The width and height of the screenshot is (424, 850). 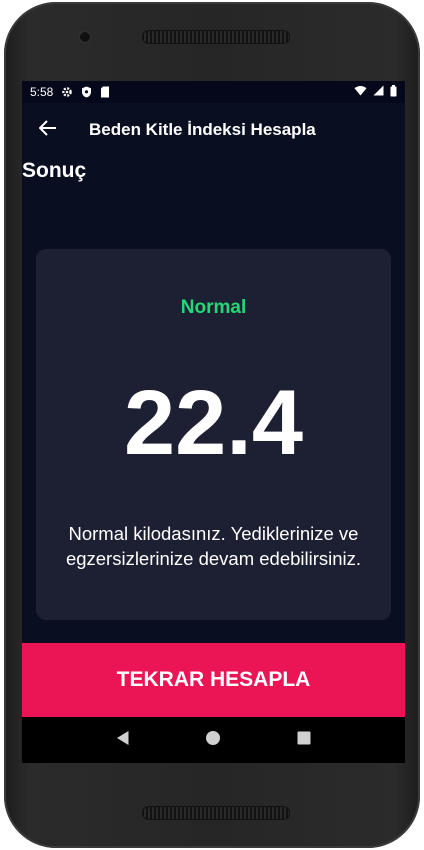 I want to click on signal-icon, so click(x=378, y=92).